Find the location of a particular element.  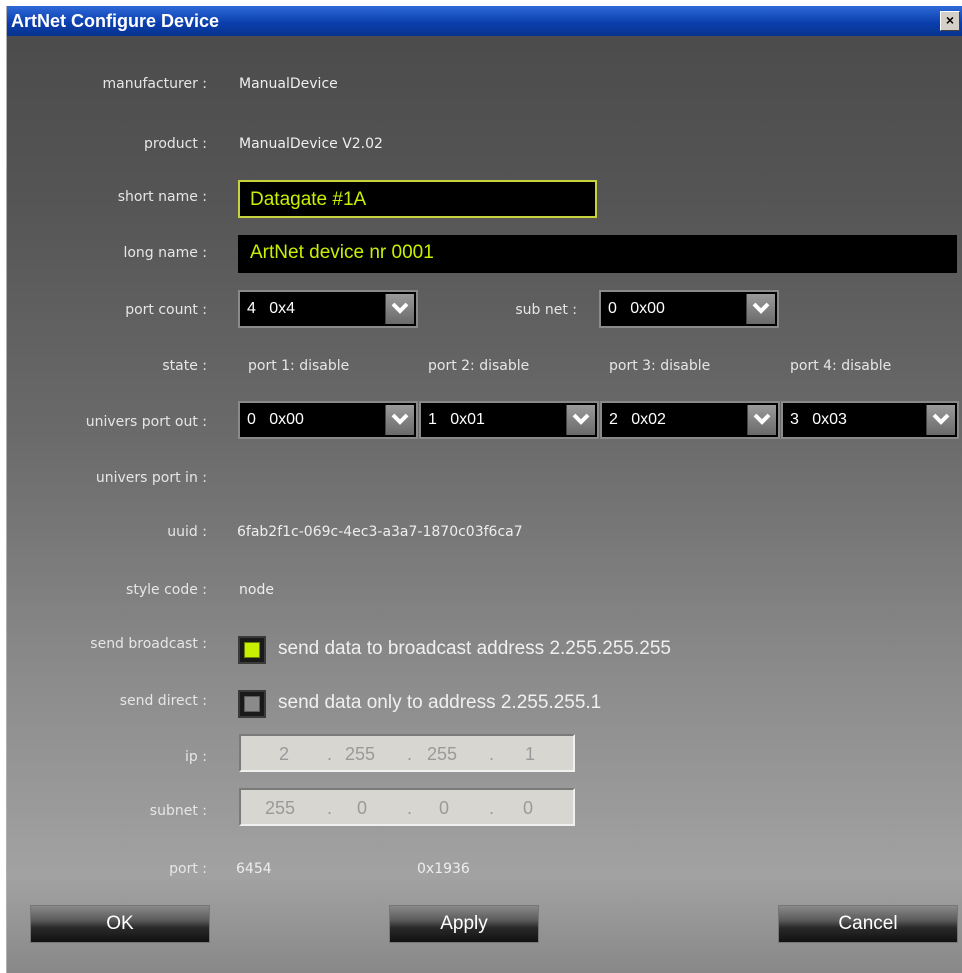

product-label: product : is located at coordinates (175, 144).